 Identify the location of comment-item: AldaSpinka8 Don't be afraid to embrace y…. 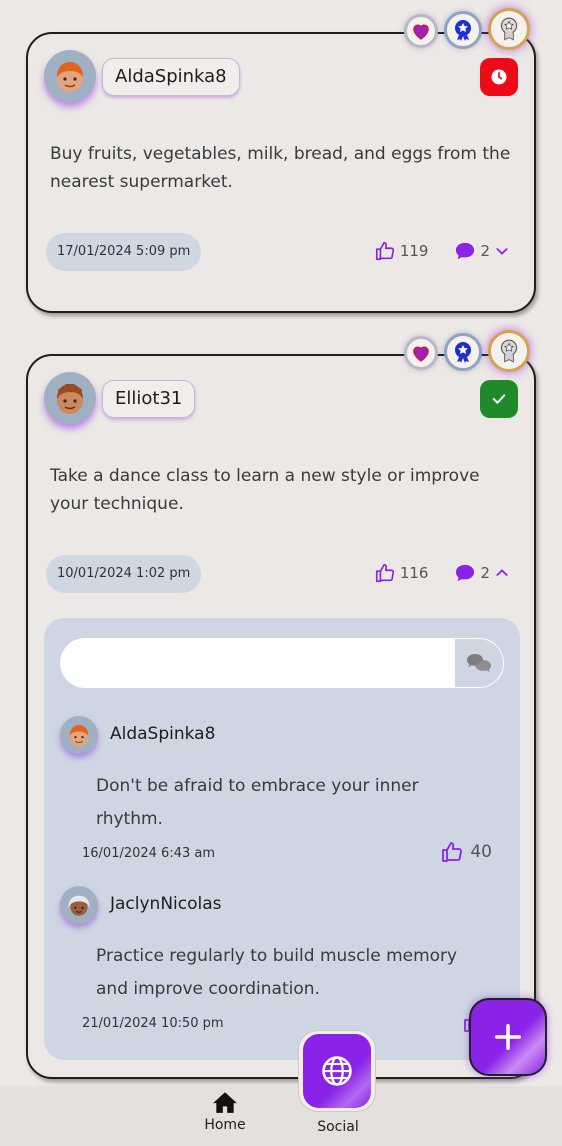
(282, 791).